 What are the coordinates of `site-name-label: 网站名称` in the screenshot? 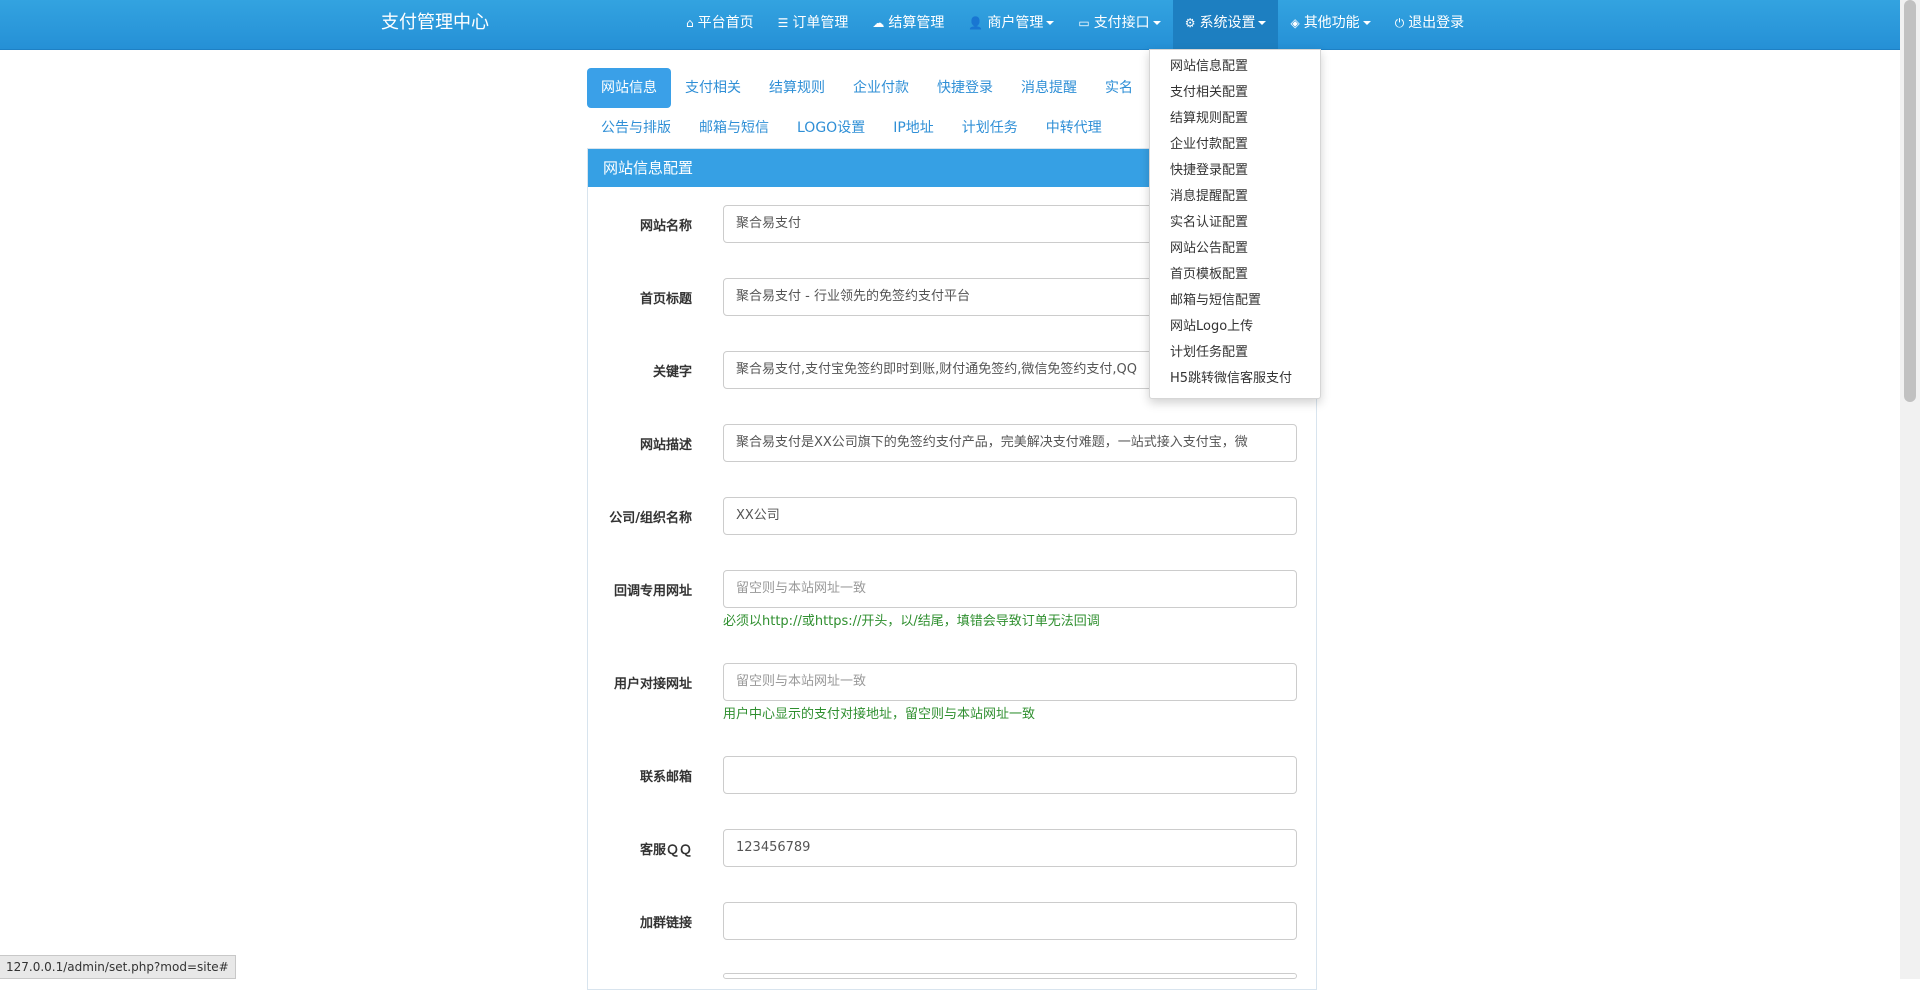 It's located at (665, 226).